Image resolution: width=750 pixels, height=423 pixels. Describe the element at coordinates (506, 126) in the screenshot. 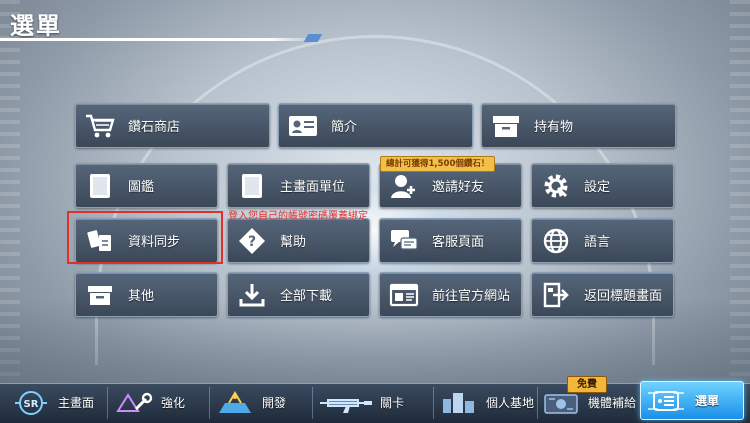

I see `inventory-box-icon` at that location.